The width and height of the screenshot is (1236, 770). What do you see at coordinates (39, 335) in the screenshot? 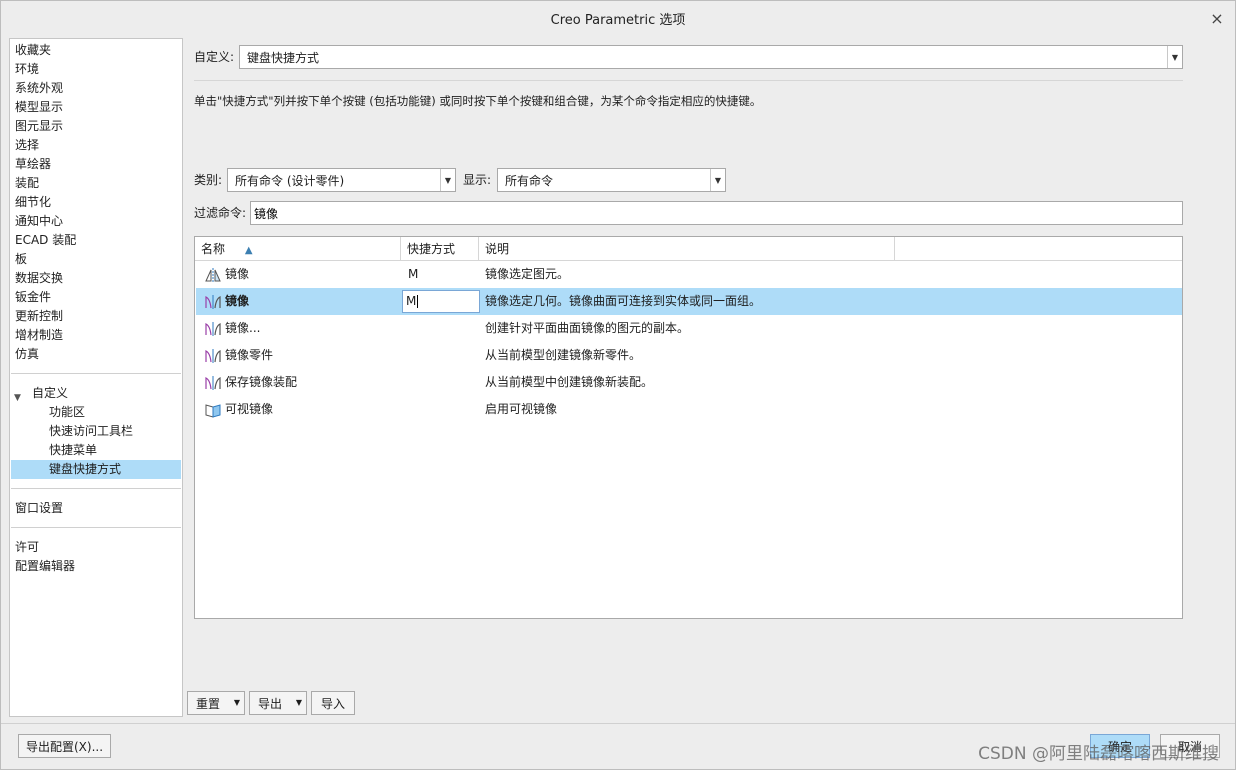
I see `sidebar-item-additive-manufacturing: 增材制造` at bounding box center [39, 335].